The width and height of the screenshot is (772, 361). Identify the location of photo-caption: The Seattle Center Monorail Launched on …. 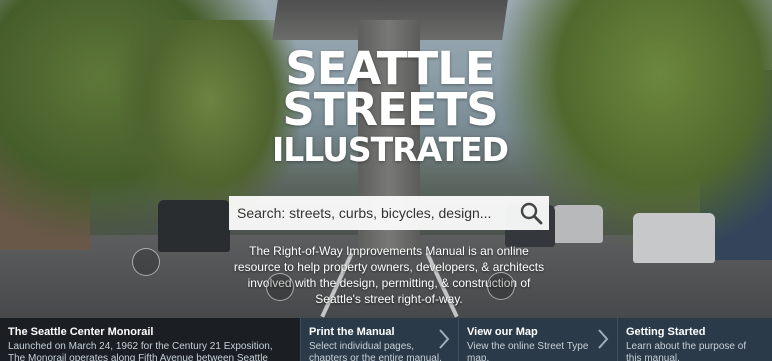
(150, 339).